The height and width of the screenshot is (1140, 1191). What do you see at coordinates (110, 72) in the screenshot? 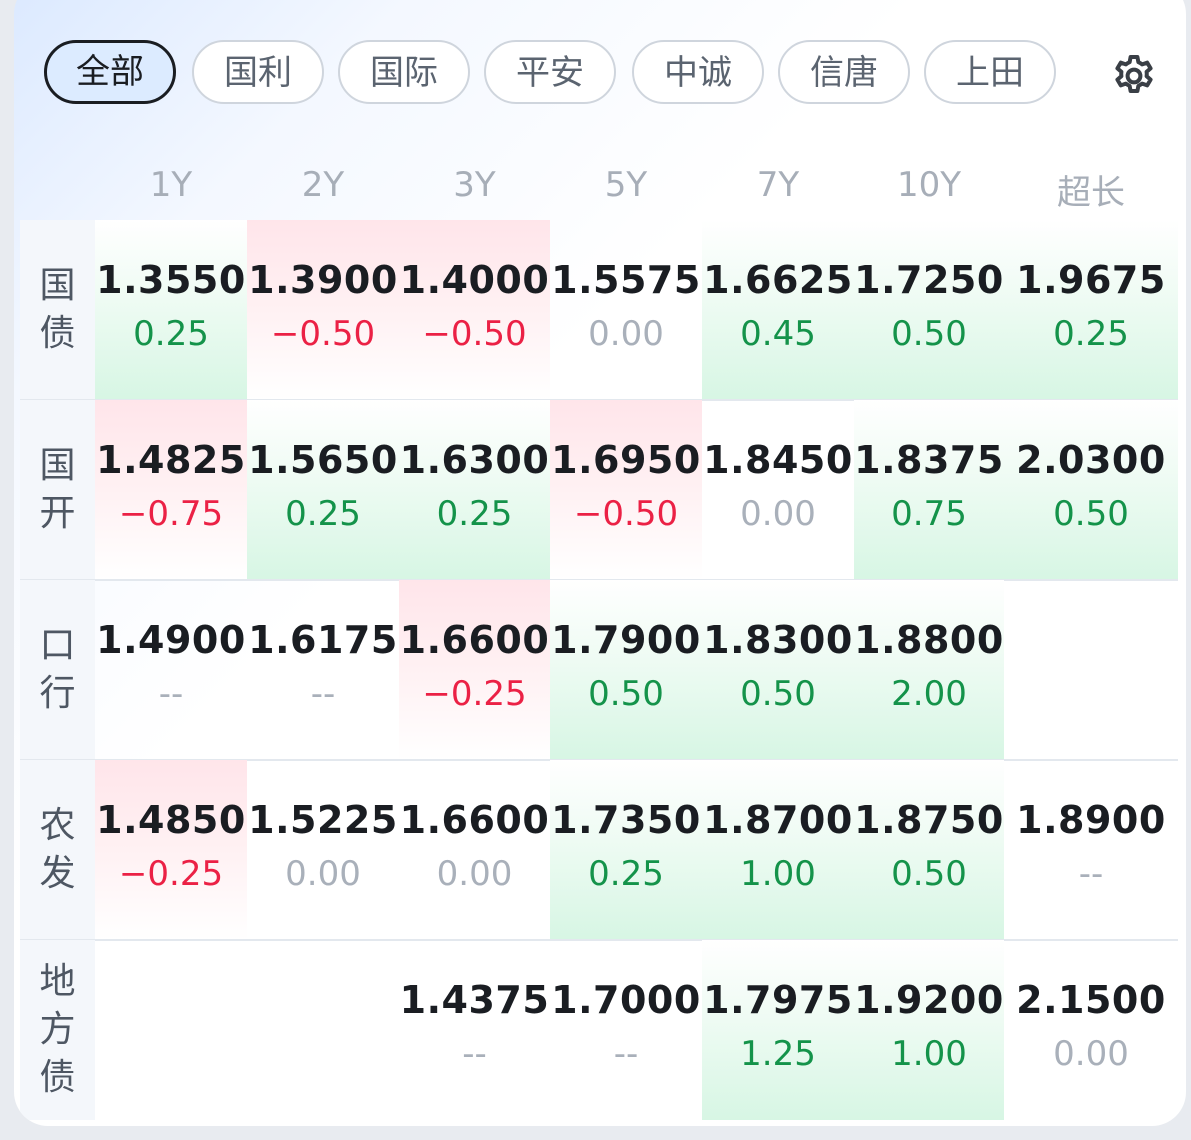
I see `tab-0: 全部` at bounding box center [110, 72].